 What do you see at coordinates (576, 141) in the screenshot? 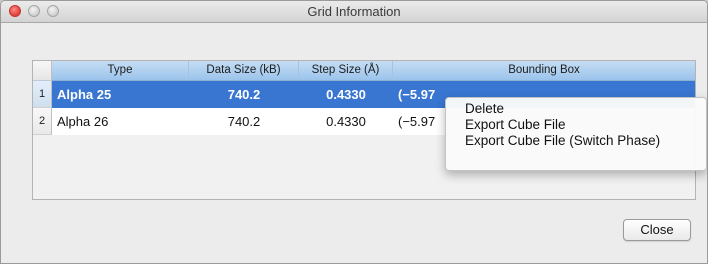
I see `menu-item-export-cube-file-switch-phase: Export Cube File (Switch Phase)` at bounding box center [576, 141].